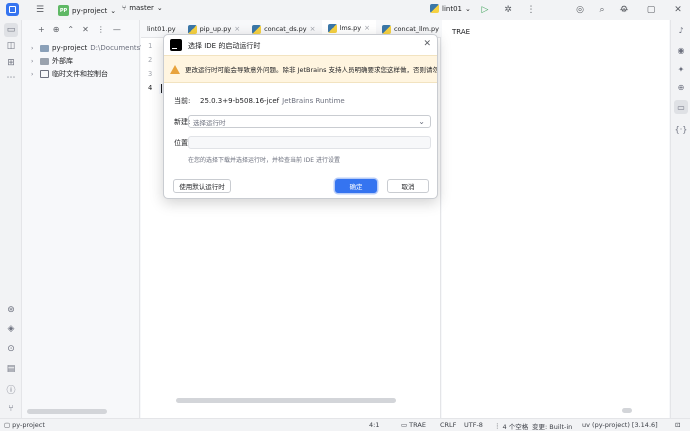 This screenshot has height=431, width=690. What do you see at coordinates (624, 10) in the screenshot?
I see `minimize-icon: —` at bounding box center [624, 10].